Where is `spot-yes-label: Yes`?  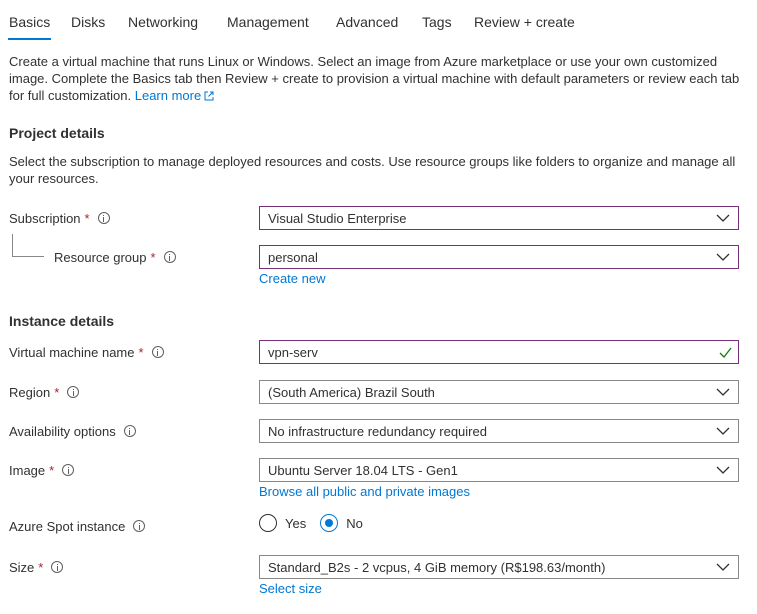 spot-yes-label: Yes is located at coordinates (296, 523).